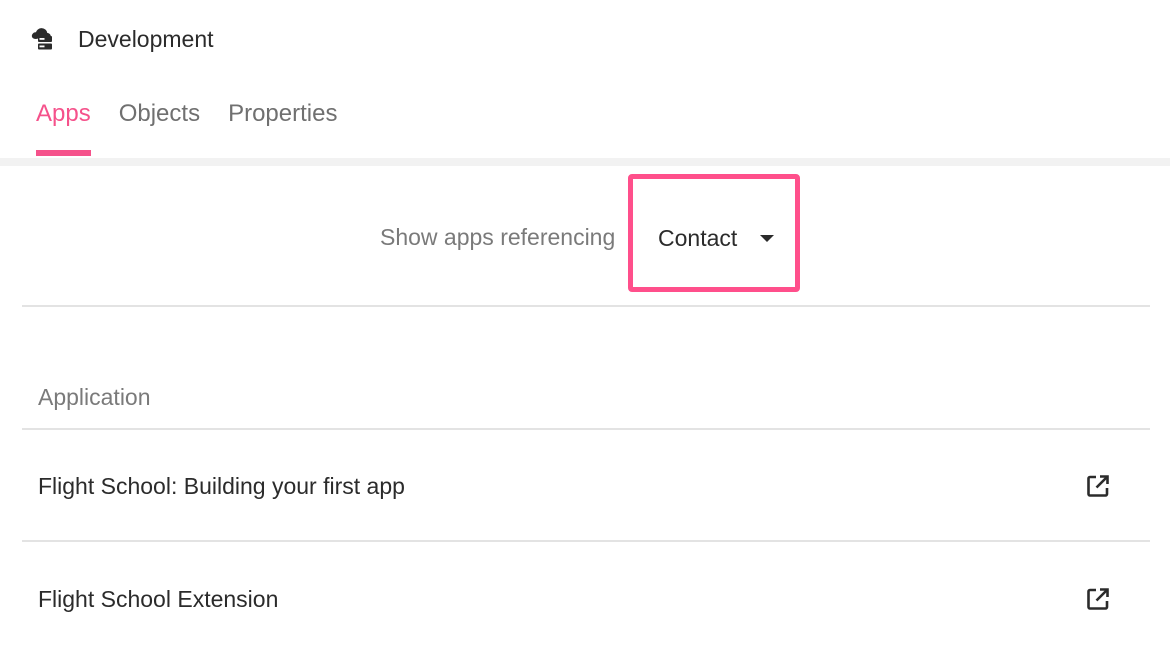  Describe the element at coordinates (498, 237) in the screenshot. I see `filter-label: Show apps referencing` at that location.